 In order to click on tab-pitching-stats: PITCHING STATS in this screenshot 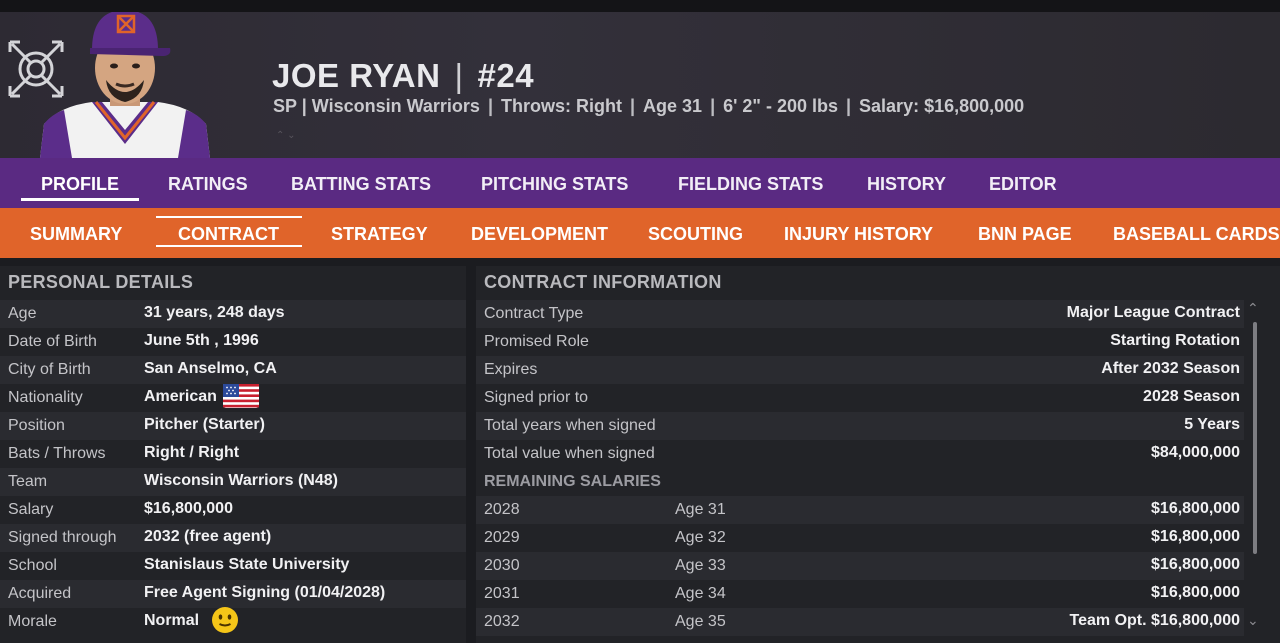, I will do `click(554, 183)`.